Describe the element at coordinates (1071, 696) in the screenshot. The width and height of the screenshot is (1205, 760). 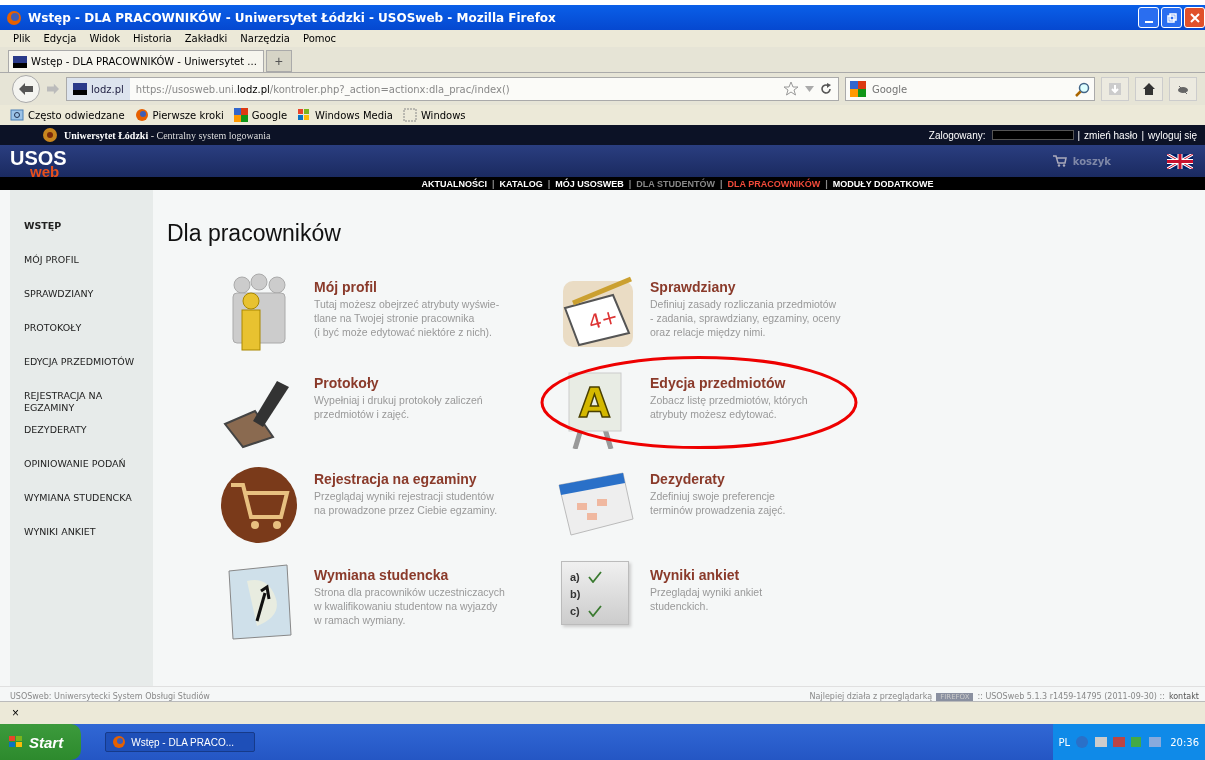
I see `version-text: :: USOSweb 5.1.3 r1459-14795 (2011-09-30) ::` at that location.